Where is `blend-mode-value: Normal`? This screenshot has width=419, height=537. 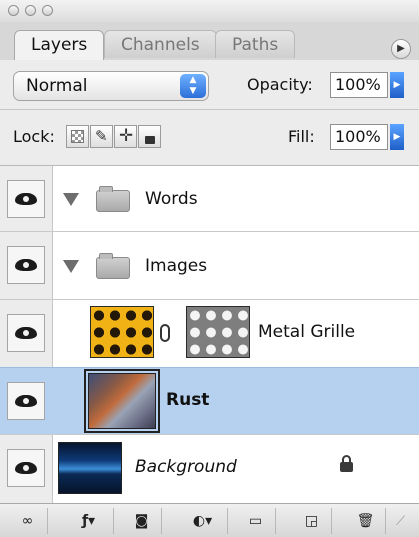
blend-mode-value: Normal is located at coordinates (57, 86).